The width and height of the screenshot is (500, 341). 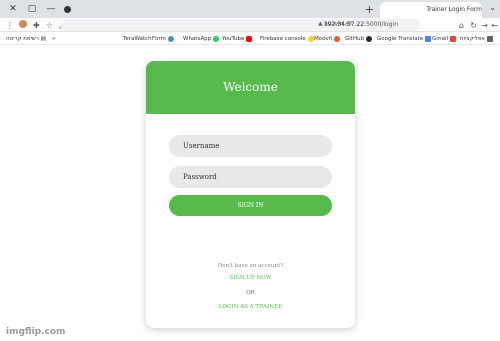 What do you see at coordinates (250, 9) in the screenshot?
I see `tab-bar: ✕ ▢ — + ✕ Trainer Login Form ⌄` at bounding box center [250, 9].